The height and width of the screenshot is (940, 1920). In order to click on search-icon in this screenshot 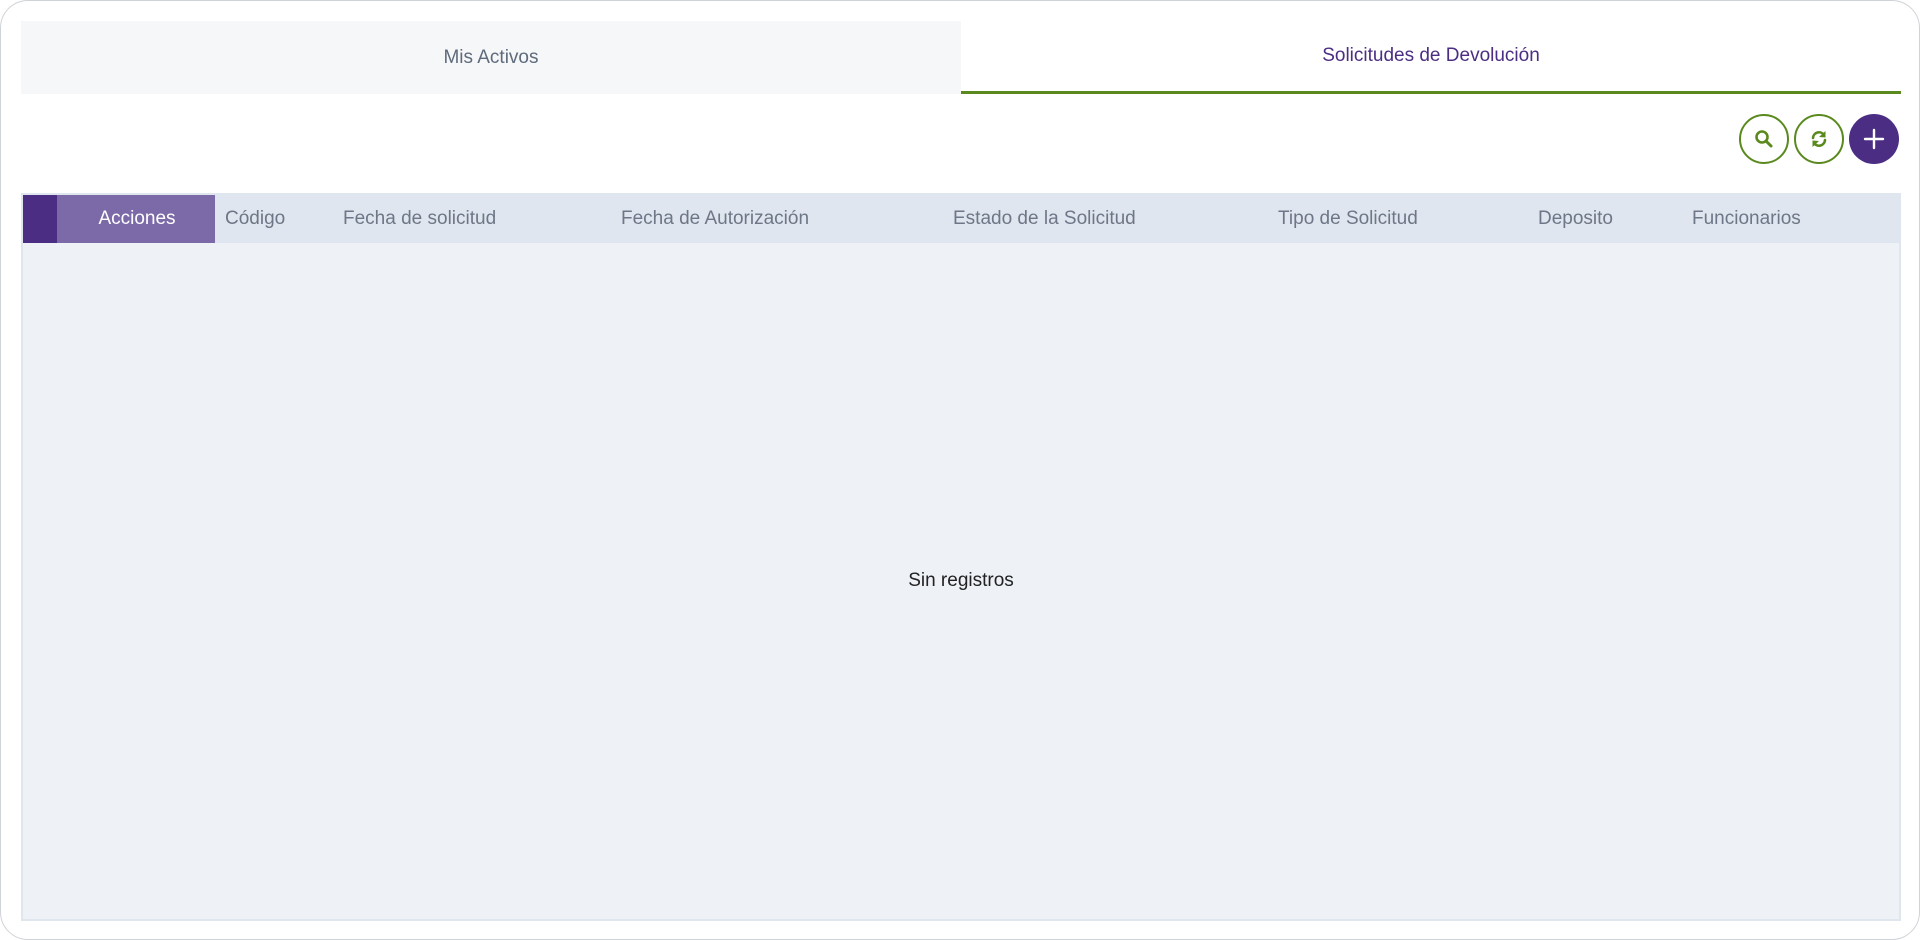, I will do `click(1764, 139)`.